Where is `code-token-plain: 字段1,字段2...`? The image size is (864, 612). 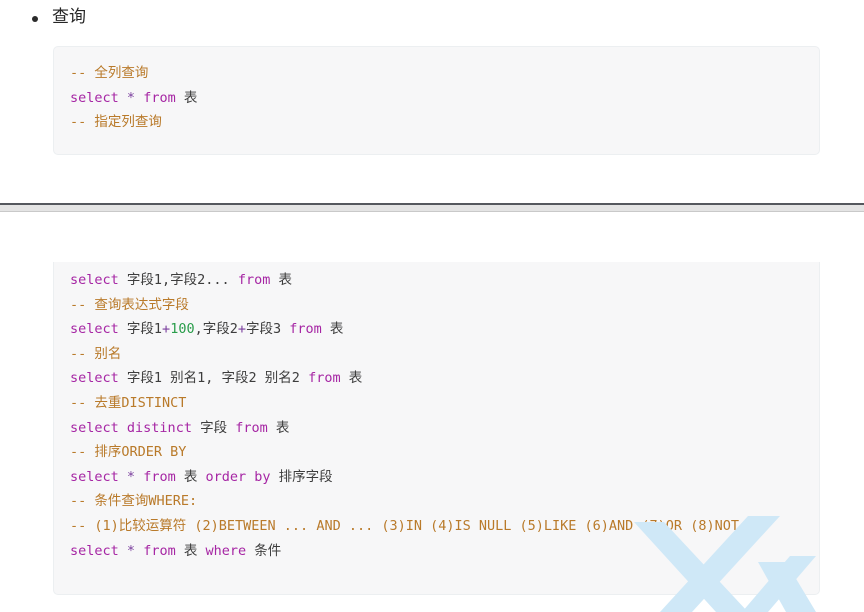
code-token-plain: 字段1,字段2... is located at coordinates (178, 280).